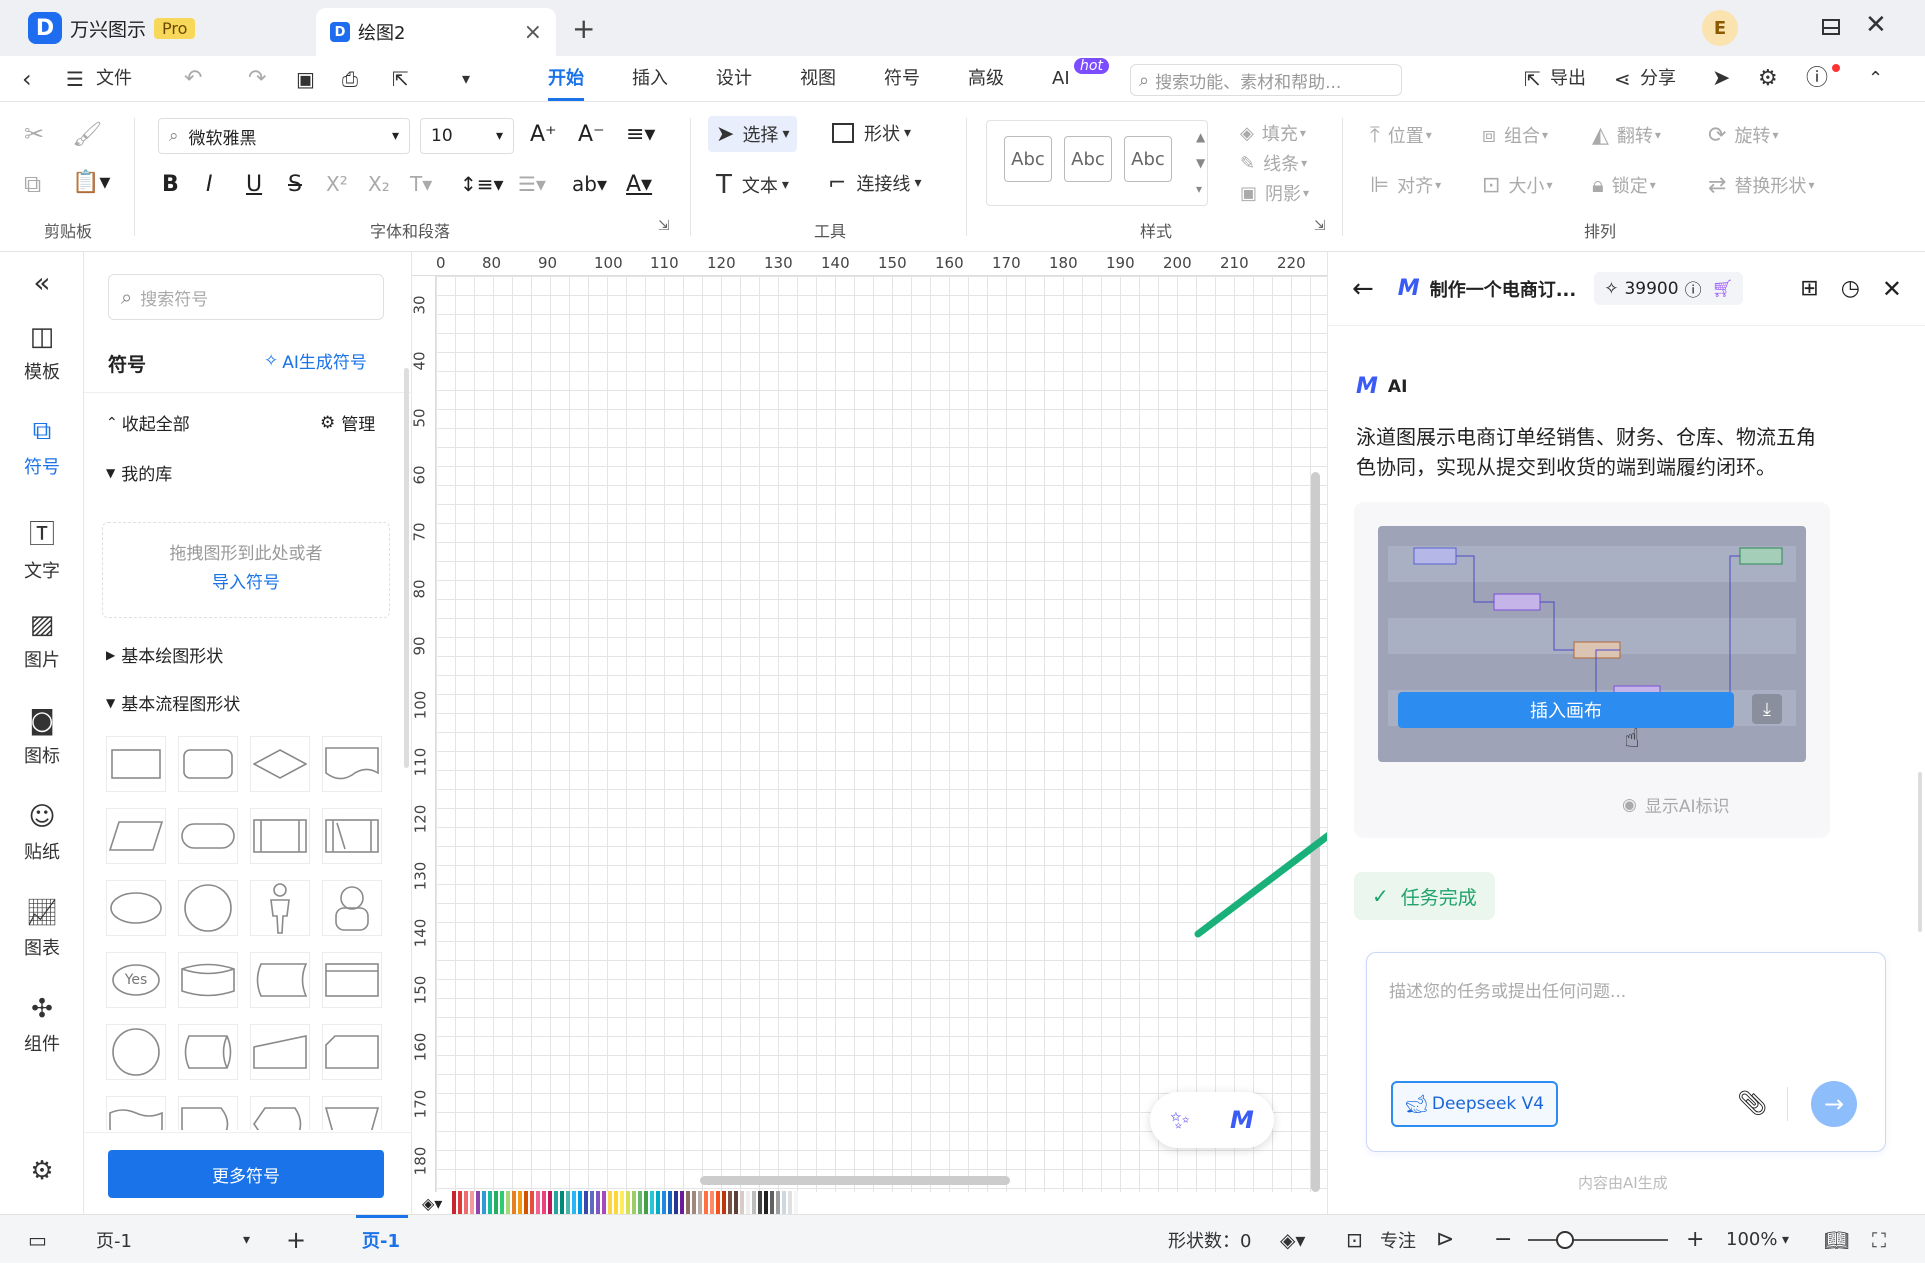  Describe the element at coordinates (1515, 135) in the screenshot. I see `group-button: ⧈ 组合 ▾` at that location.